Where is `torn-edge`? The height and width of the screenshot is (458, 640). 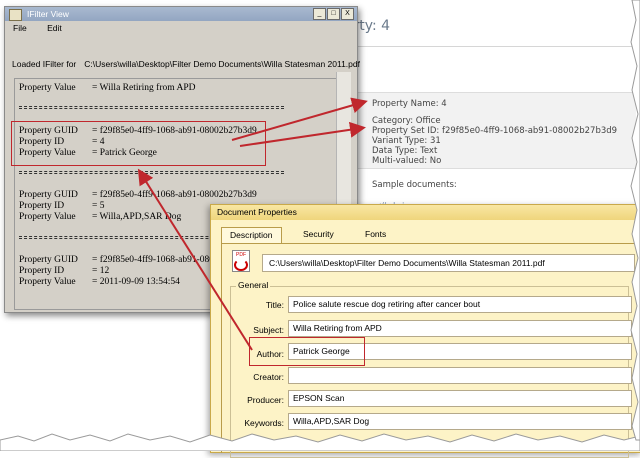 torn-edge is located at coordinates (320, 442).